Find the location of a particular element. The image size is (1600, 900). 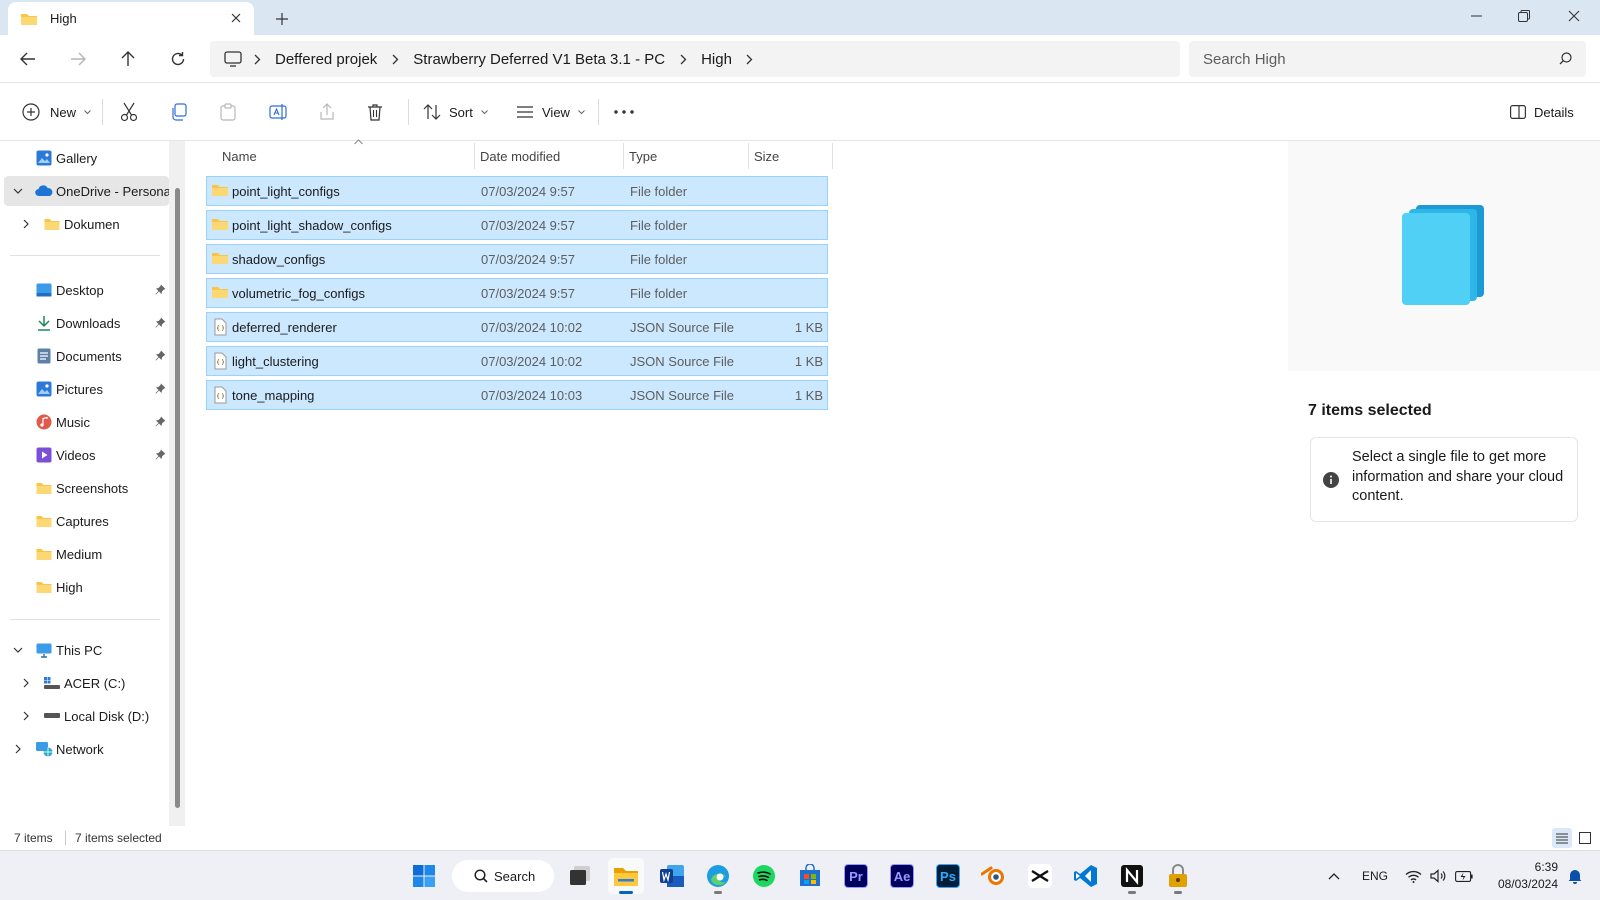

more-options-button is located at coordinates (624, 112).